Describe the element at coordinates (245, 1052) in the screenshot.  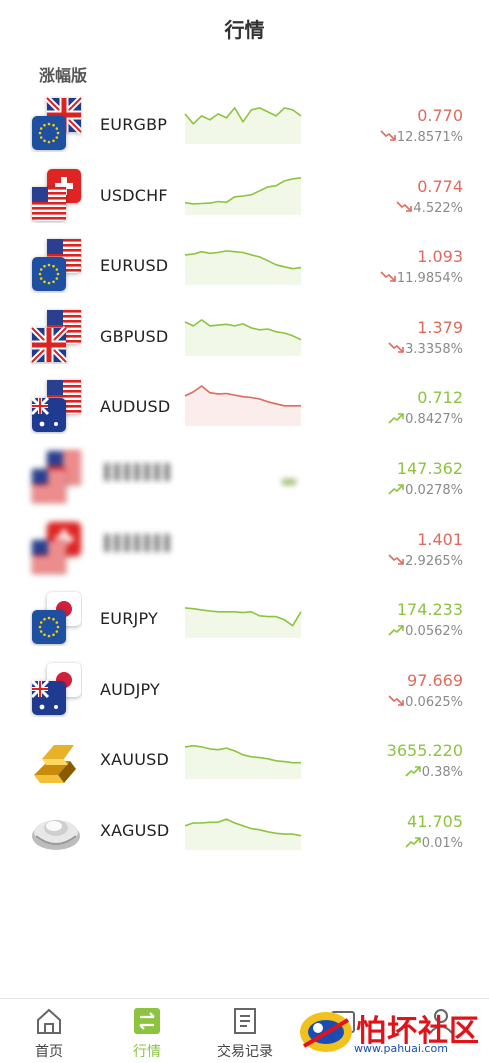
I see `tab-label: 交易记录` at that location.